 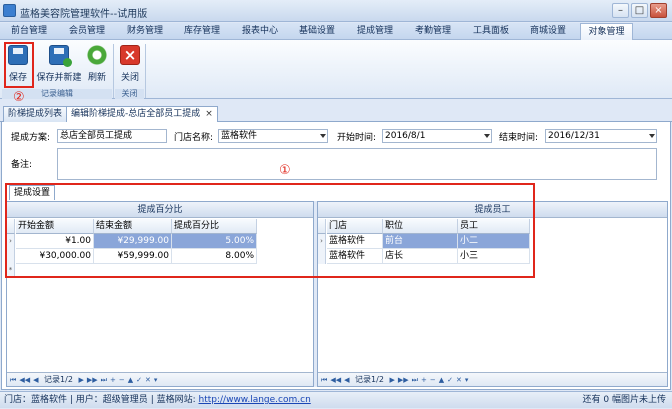 What do you see at coordinates (130, 55) in the screenshot?
I see `close-icon: ×` at bounding box center [130, 55].